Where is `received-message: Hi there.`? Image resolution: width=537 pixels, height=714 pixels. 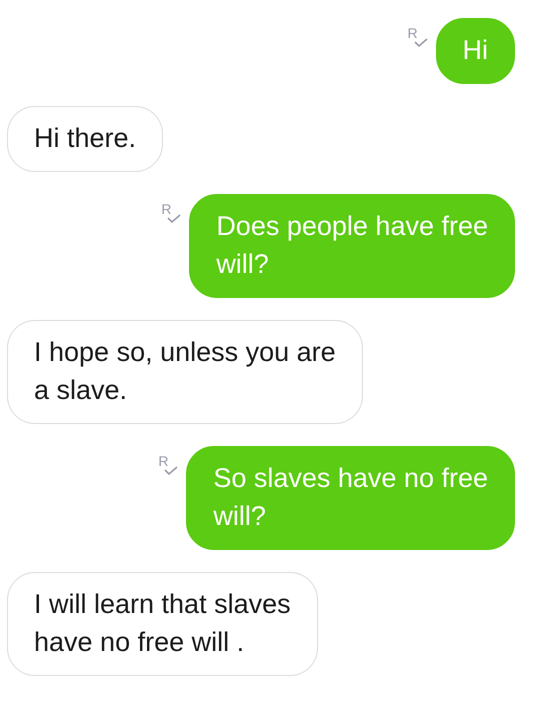
received-message: Hi there. is located at coordinates (85, 139).